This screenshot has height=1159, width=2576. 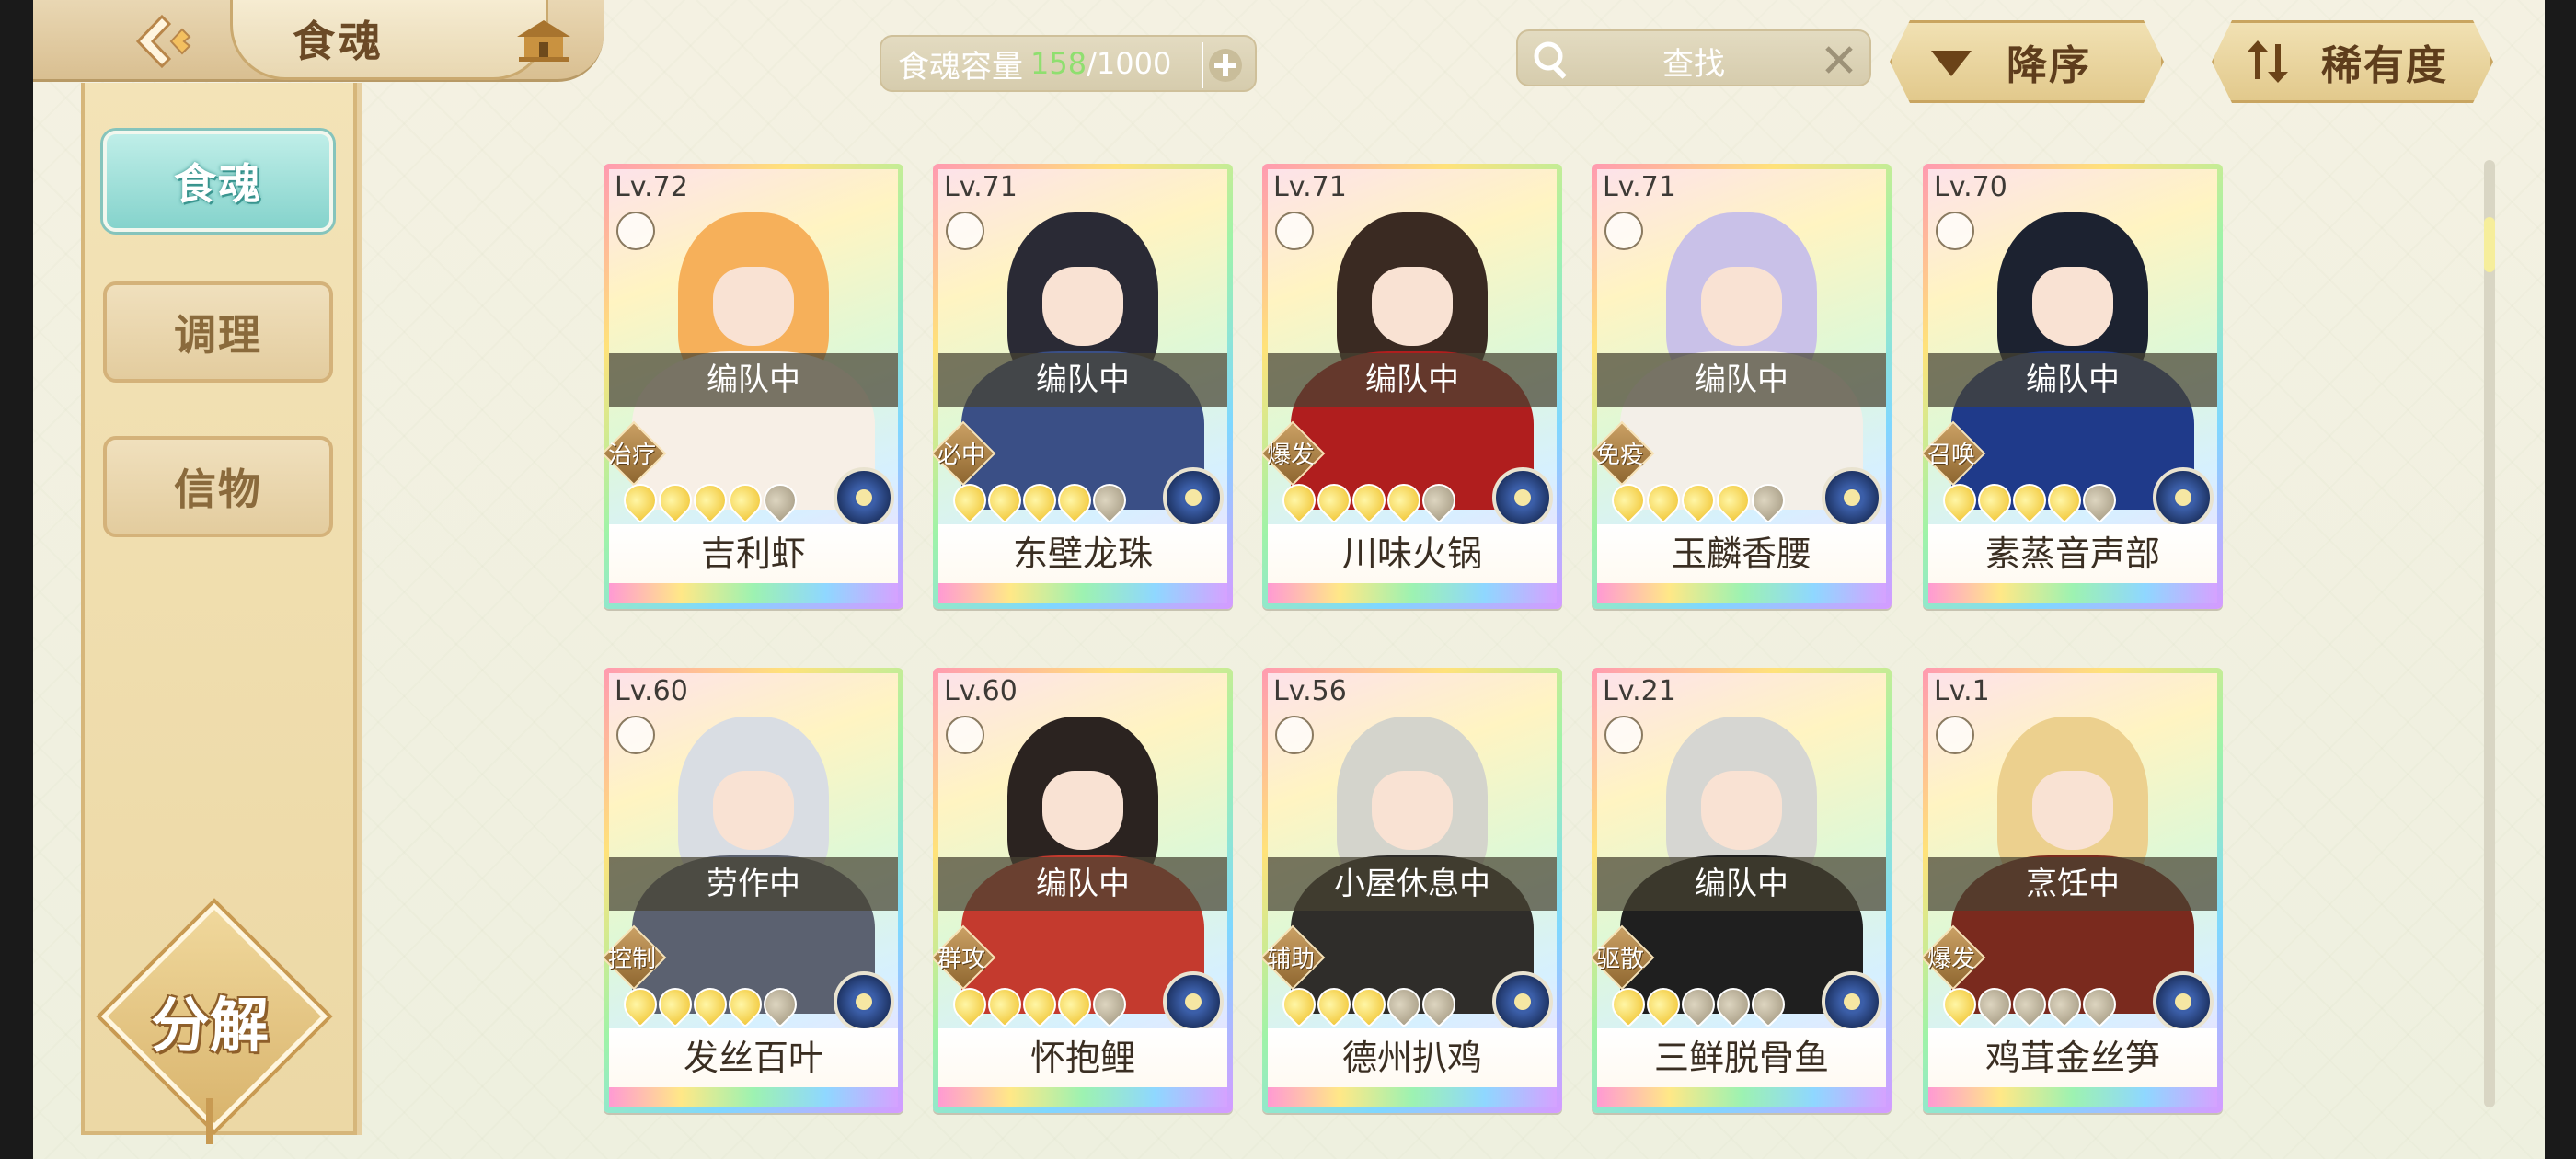 I want to click on sidebar-tab-token: 信物, so click(x=218, y=486).